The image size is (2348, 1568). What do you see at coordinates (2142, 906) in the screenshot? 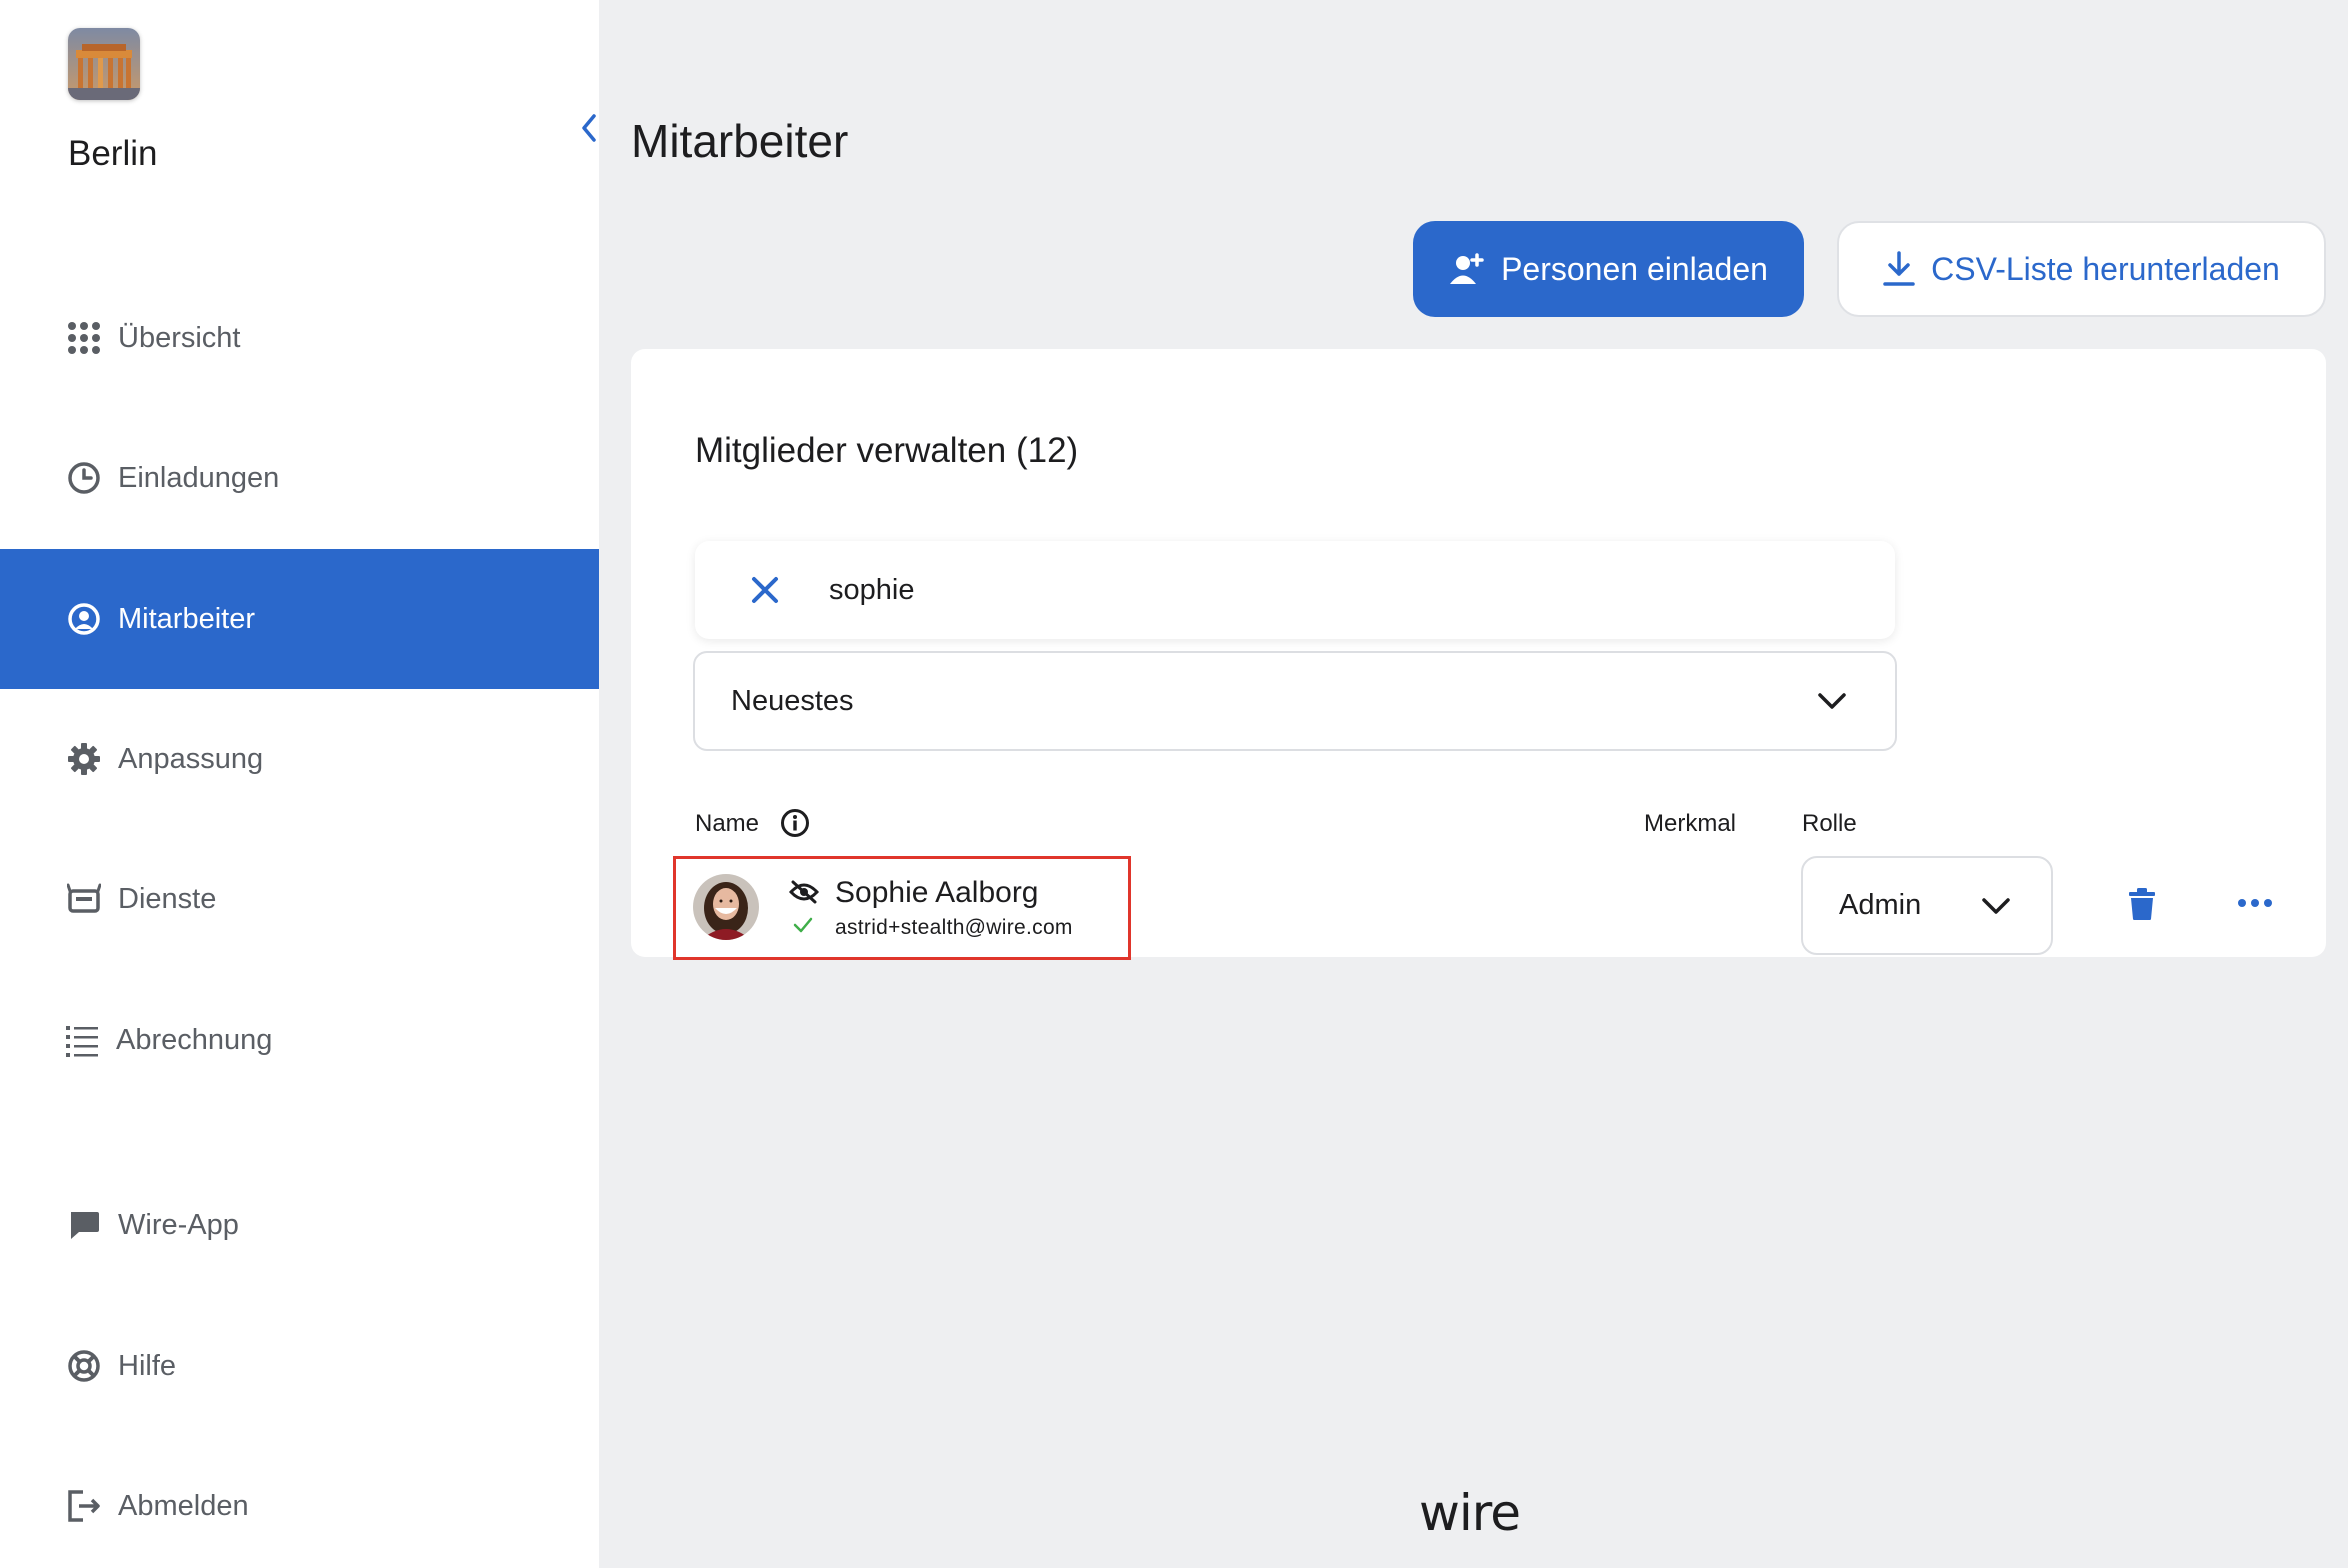
I see `trash-icon` at bounding box center [2142, 906].